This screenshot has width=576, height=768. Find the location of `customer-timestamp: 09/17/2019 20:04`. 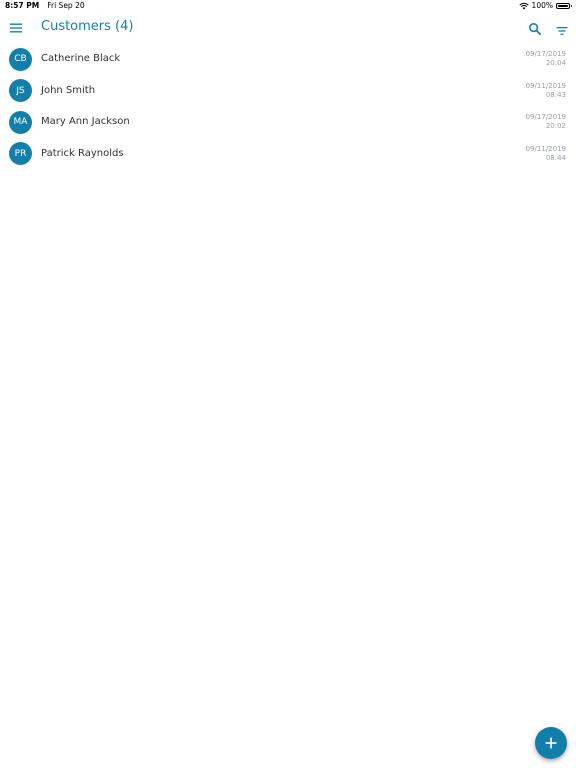

customer-timestamp: 09/17/2019 20:04 is located at coordinates (546, 59).